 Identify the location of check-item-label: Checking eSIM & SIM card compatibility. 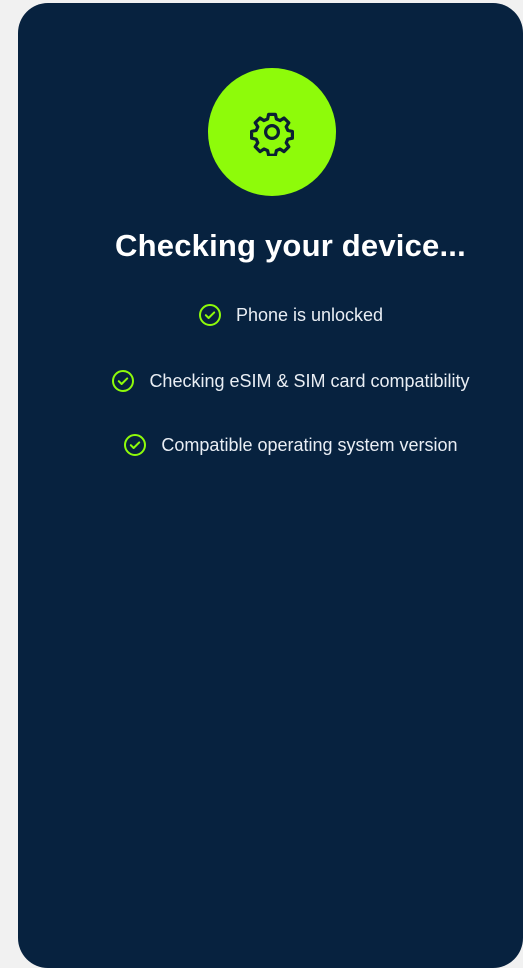
(309, 380).